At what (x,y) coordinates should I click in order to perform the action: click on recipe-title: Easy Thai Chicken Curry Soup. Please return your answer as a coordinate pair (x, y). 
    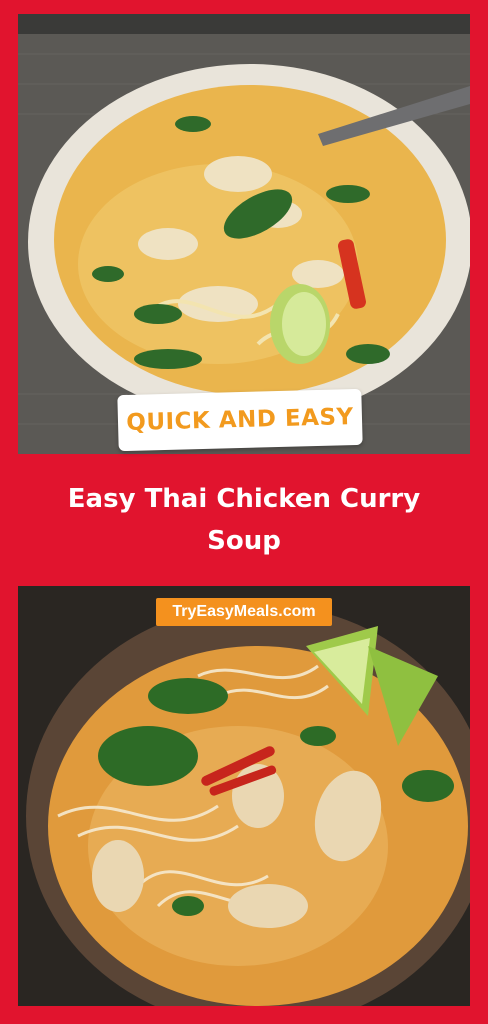
    Looking at the image, I should click on (244, 520).